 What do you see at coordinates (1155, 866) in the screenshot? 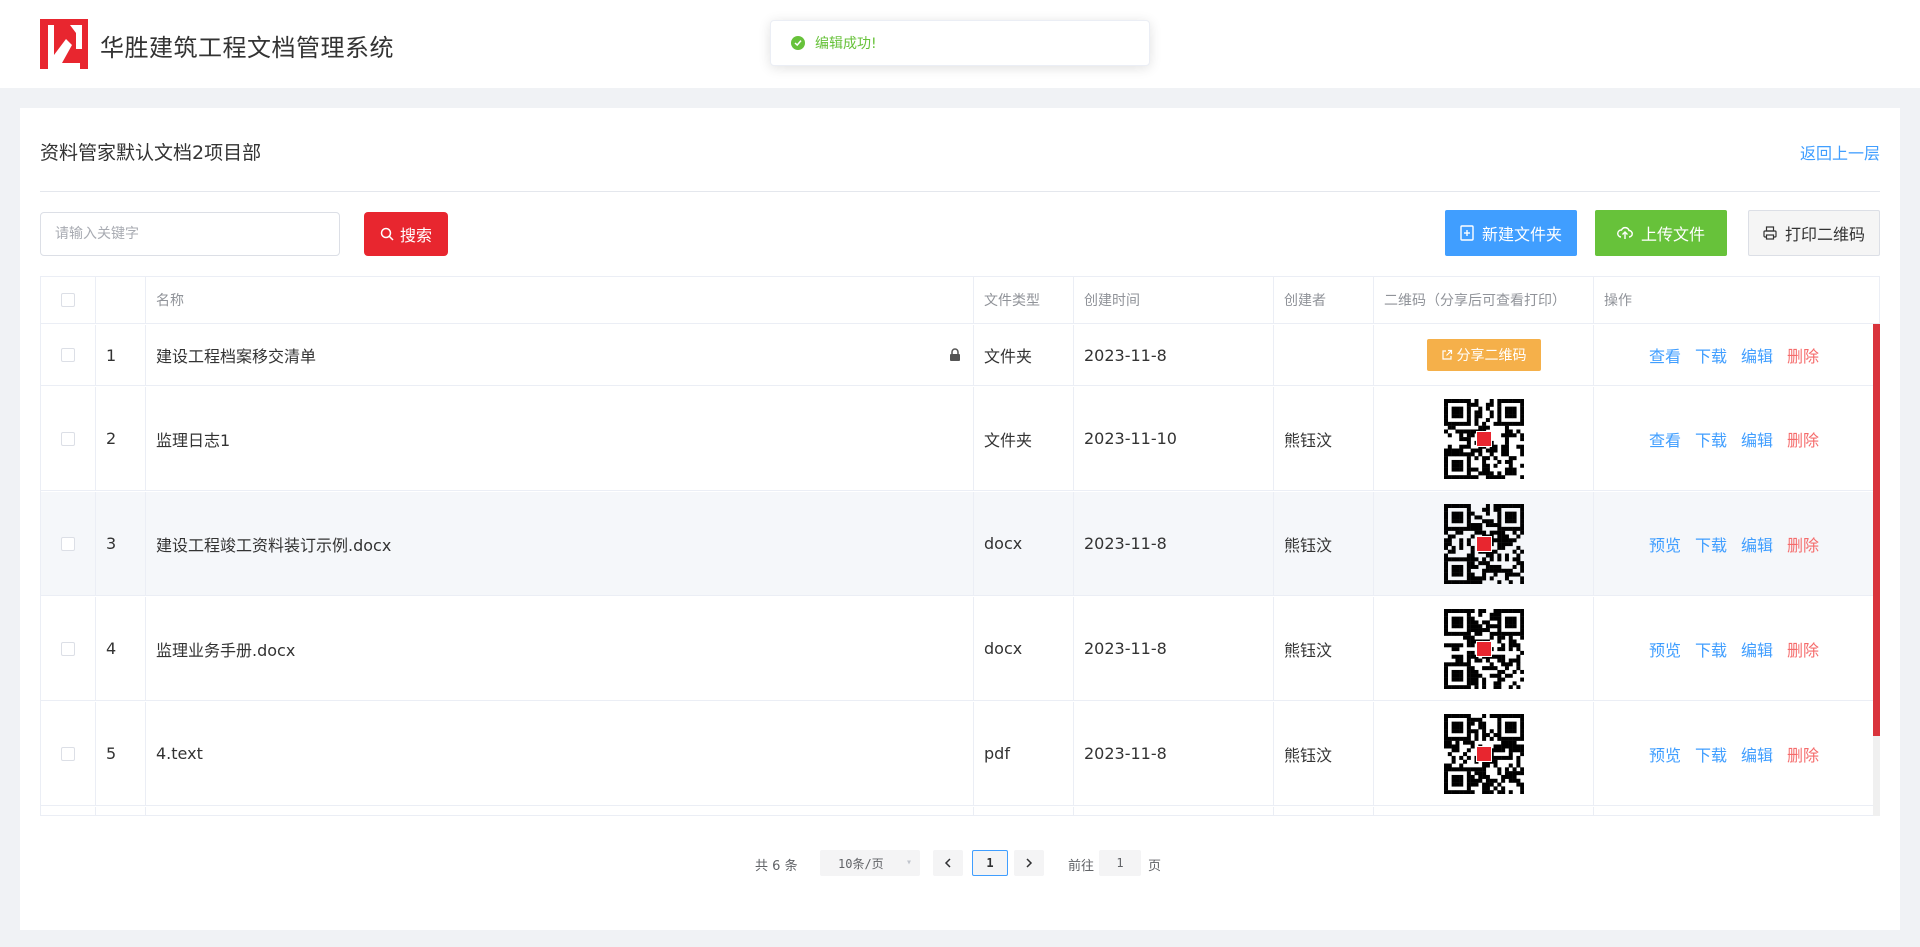
I see `page-suffix: 页` at bounding box center [1155, 866].